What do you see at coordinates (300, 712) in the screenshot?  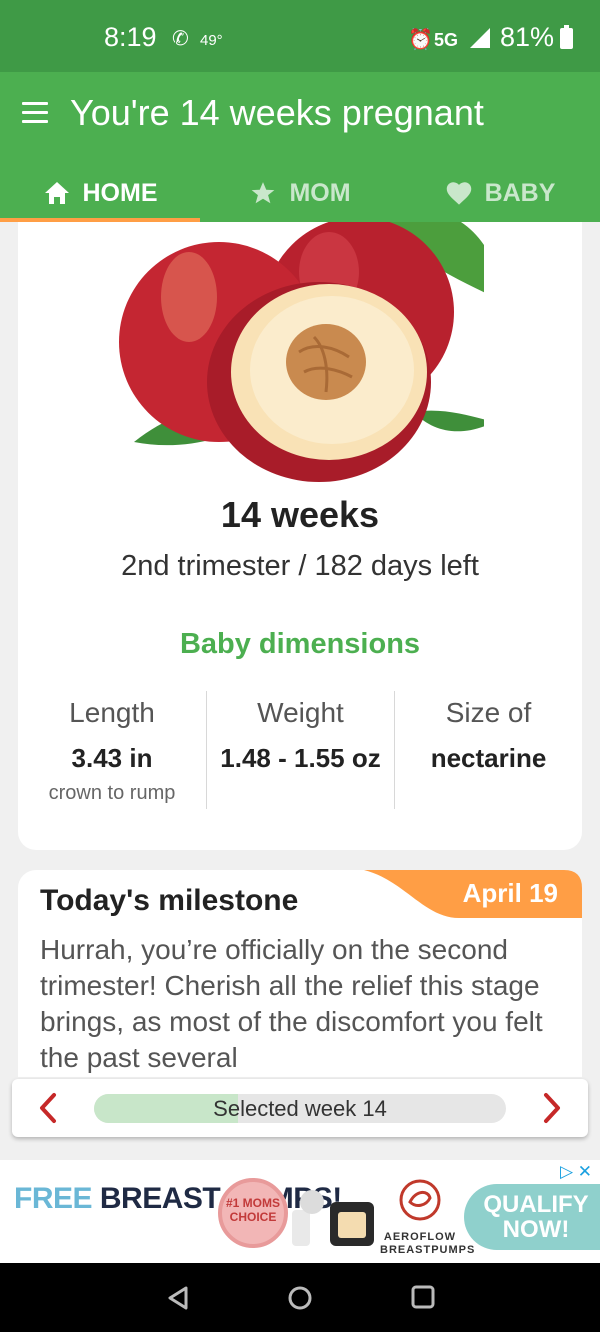 I see `dimension-label: Weight` at bounding box center [300, 712].